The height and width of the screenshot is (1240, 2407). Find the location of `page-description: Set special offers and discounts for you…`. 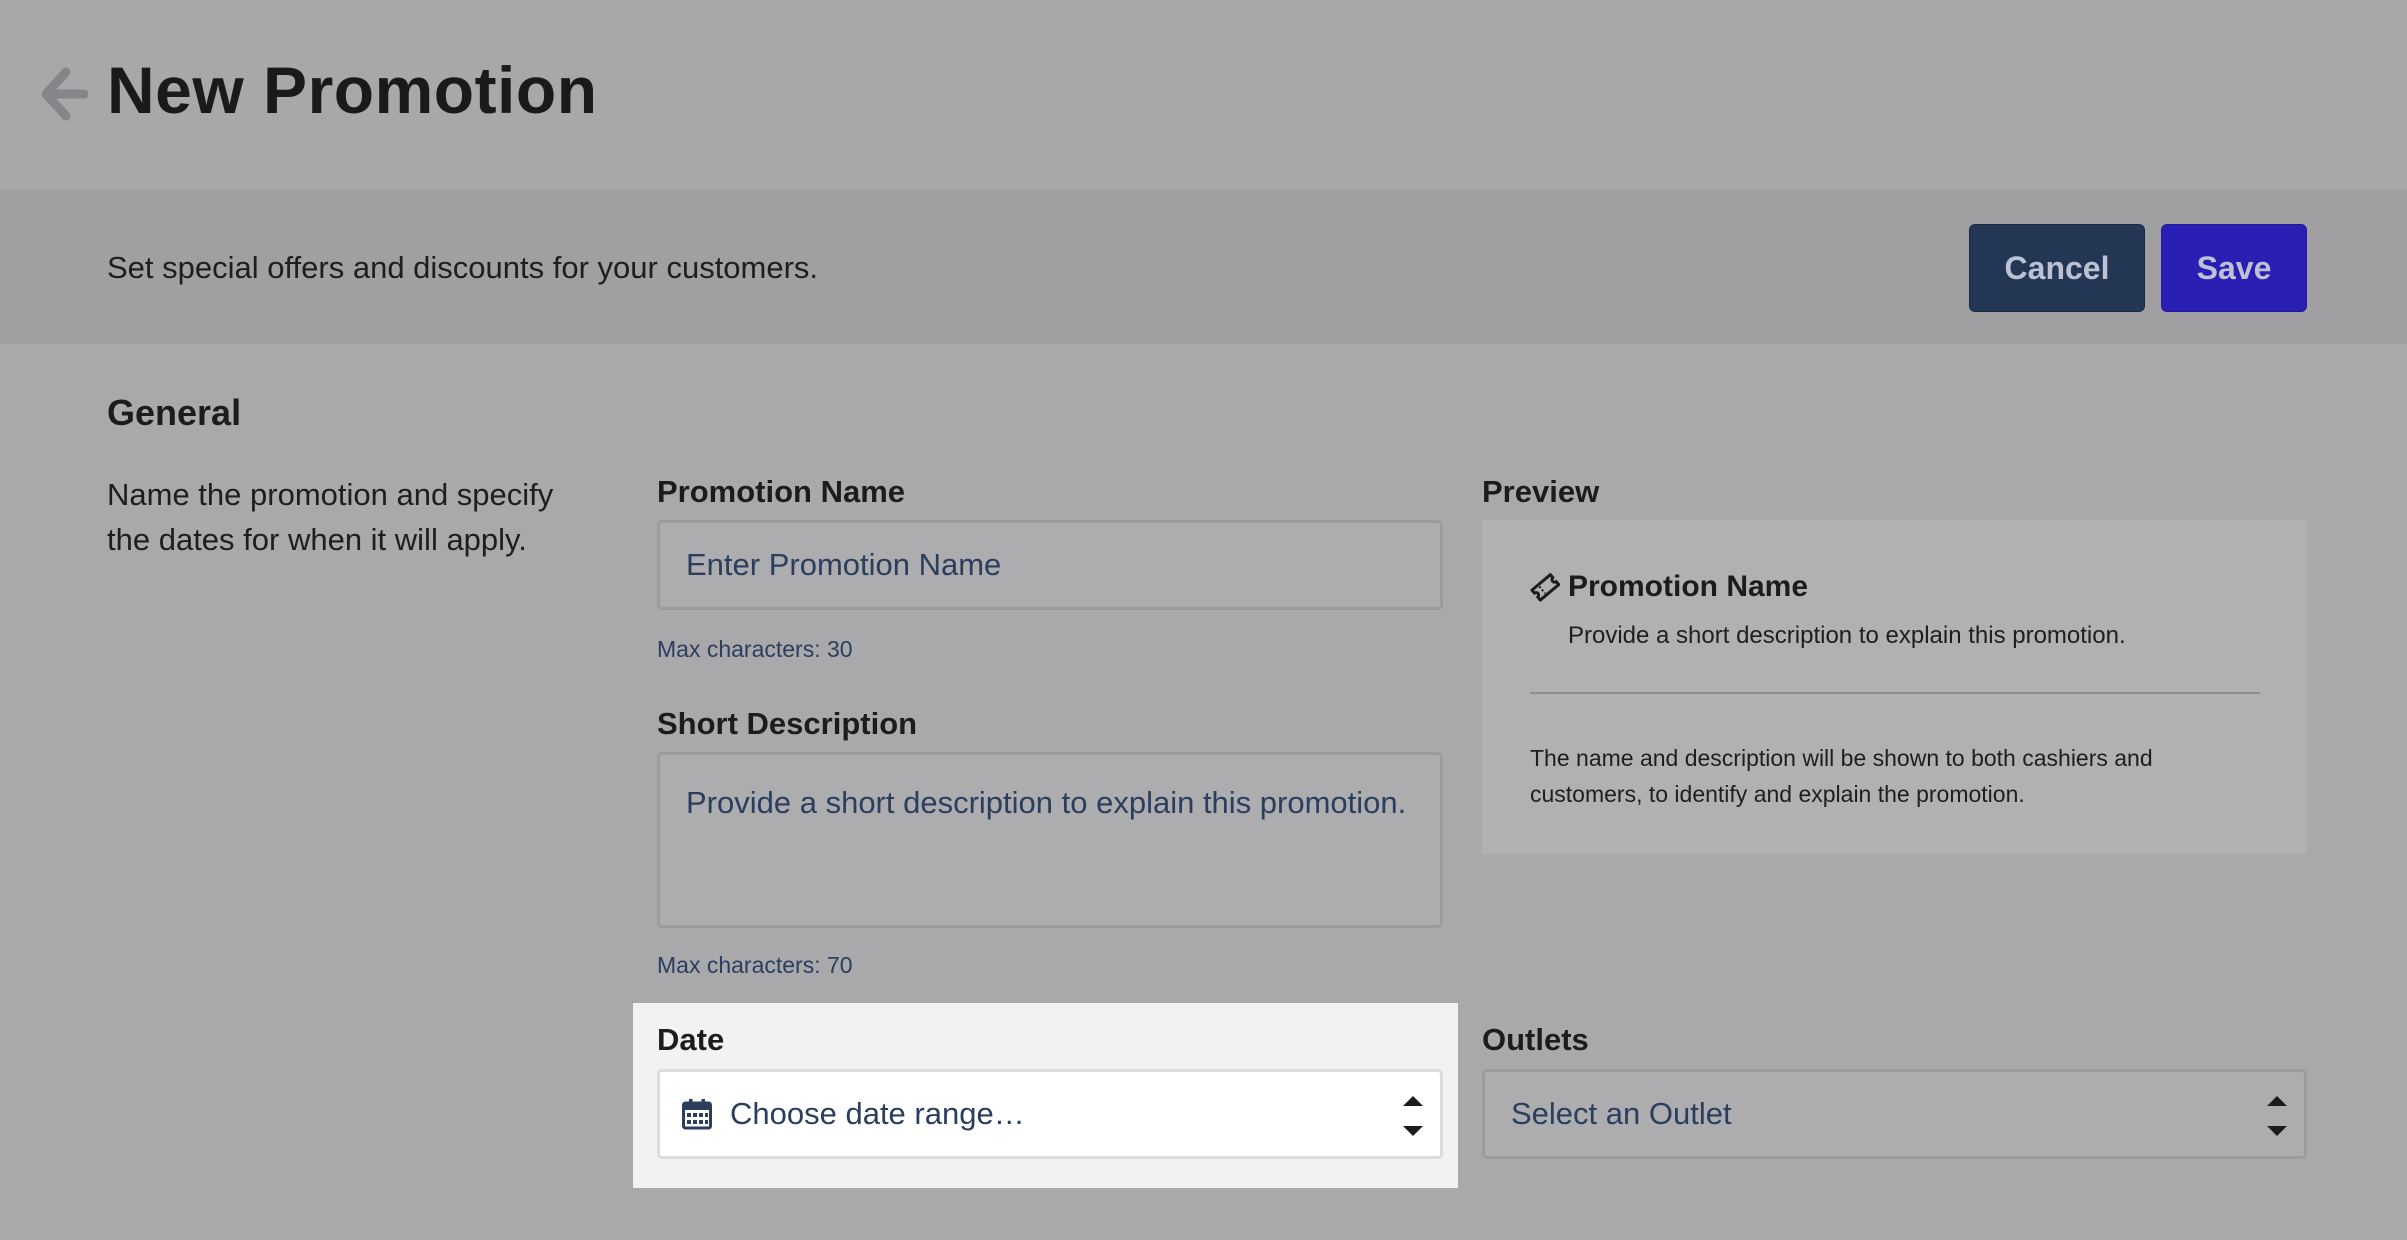

page-description: Set special offers and discounts for you… is located at coordinates (463, 267).